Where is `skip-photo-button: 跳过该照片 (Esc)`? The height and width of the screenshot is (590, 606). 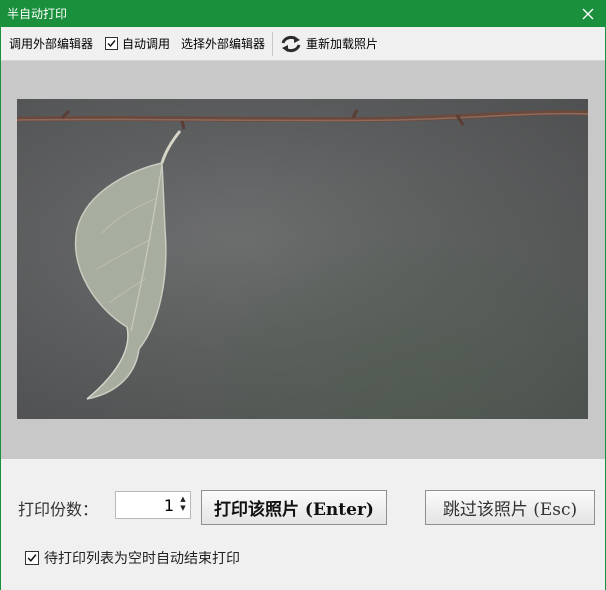
skip-photo-button: 跳过该照片 (Esc) is located at coordinates (510, 507).